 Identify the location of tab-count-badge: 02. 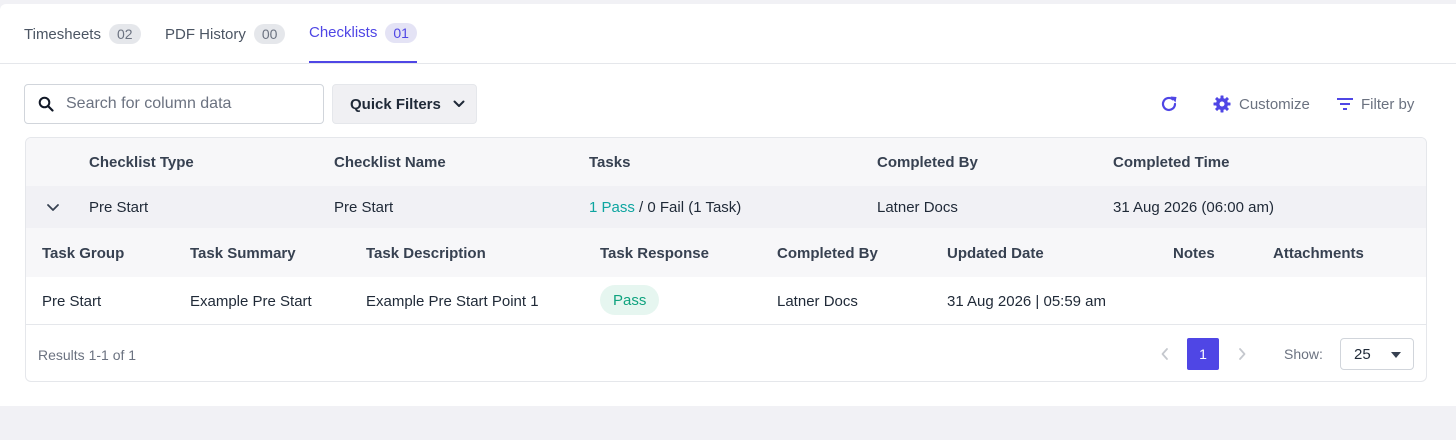
(124, 34).